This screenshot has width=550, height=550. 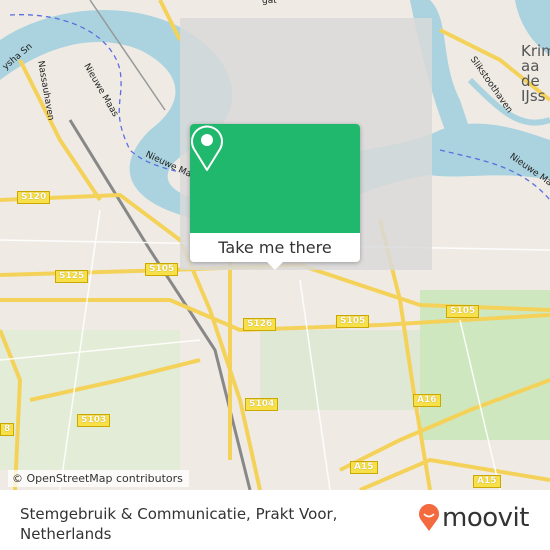 What do you see at coordinates (275, 178) in the screenshot?
I see `popup-header` at bounding box center [275, 178].